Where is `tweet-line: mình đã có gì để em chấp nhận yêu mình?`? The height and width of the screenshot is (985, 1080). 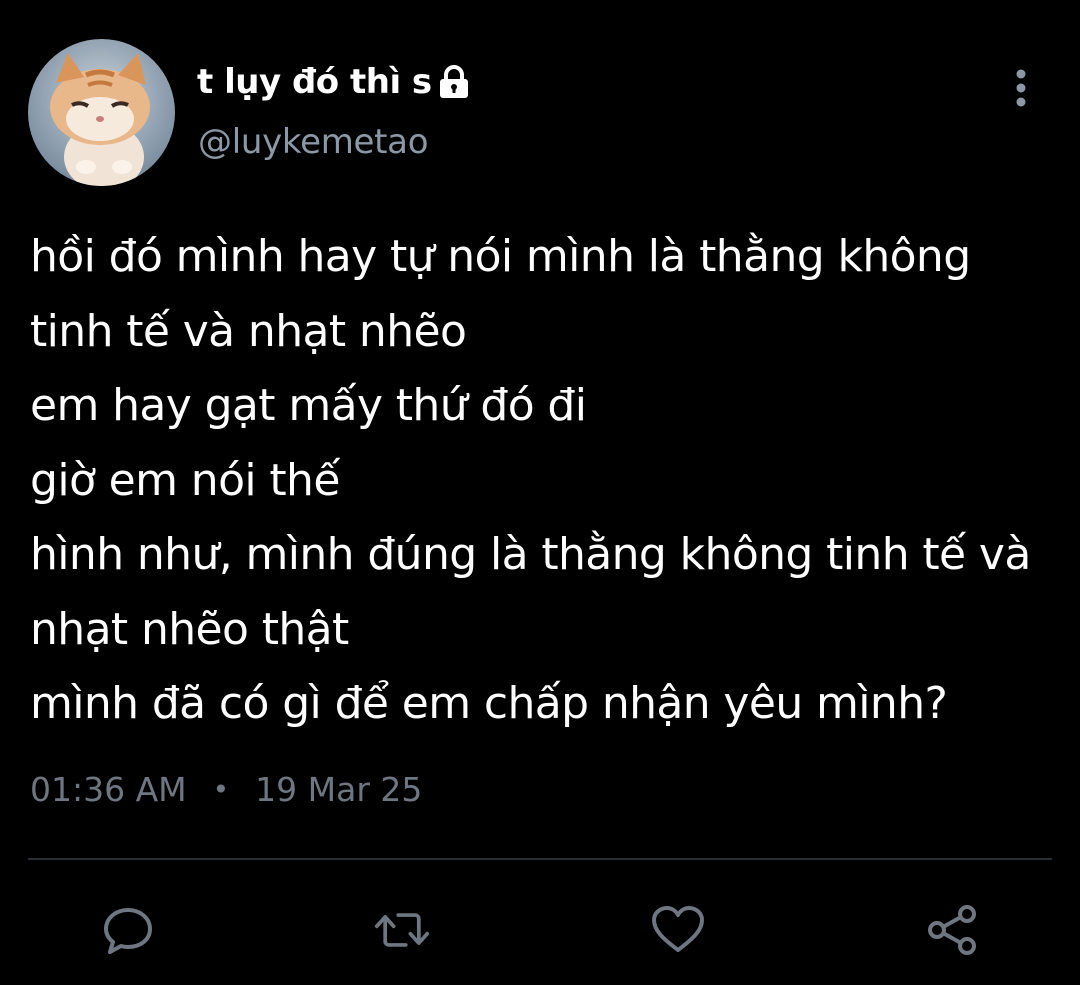
tweet-line: mình đã có gì để em chấp nhận yêu mình? is located at coordinates (489, 703).